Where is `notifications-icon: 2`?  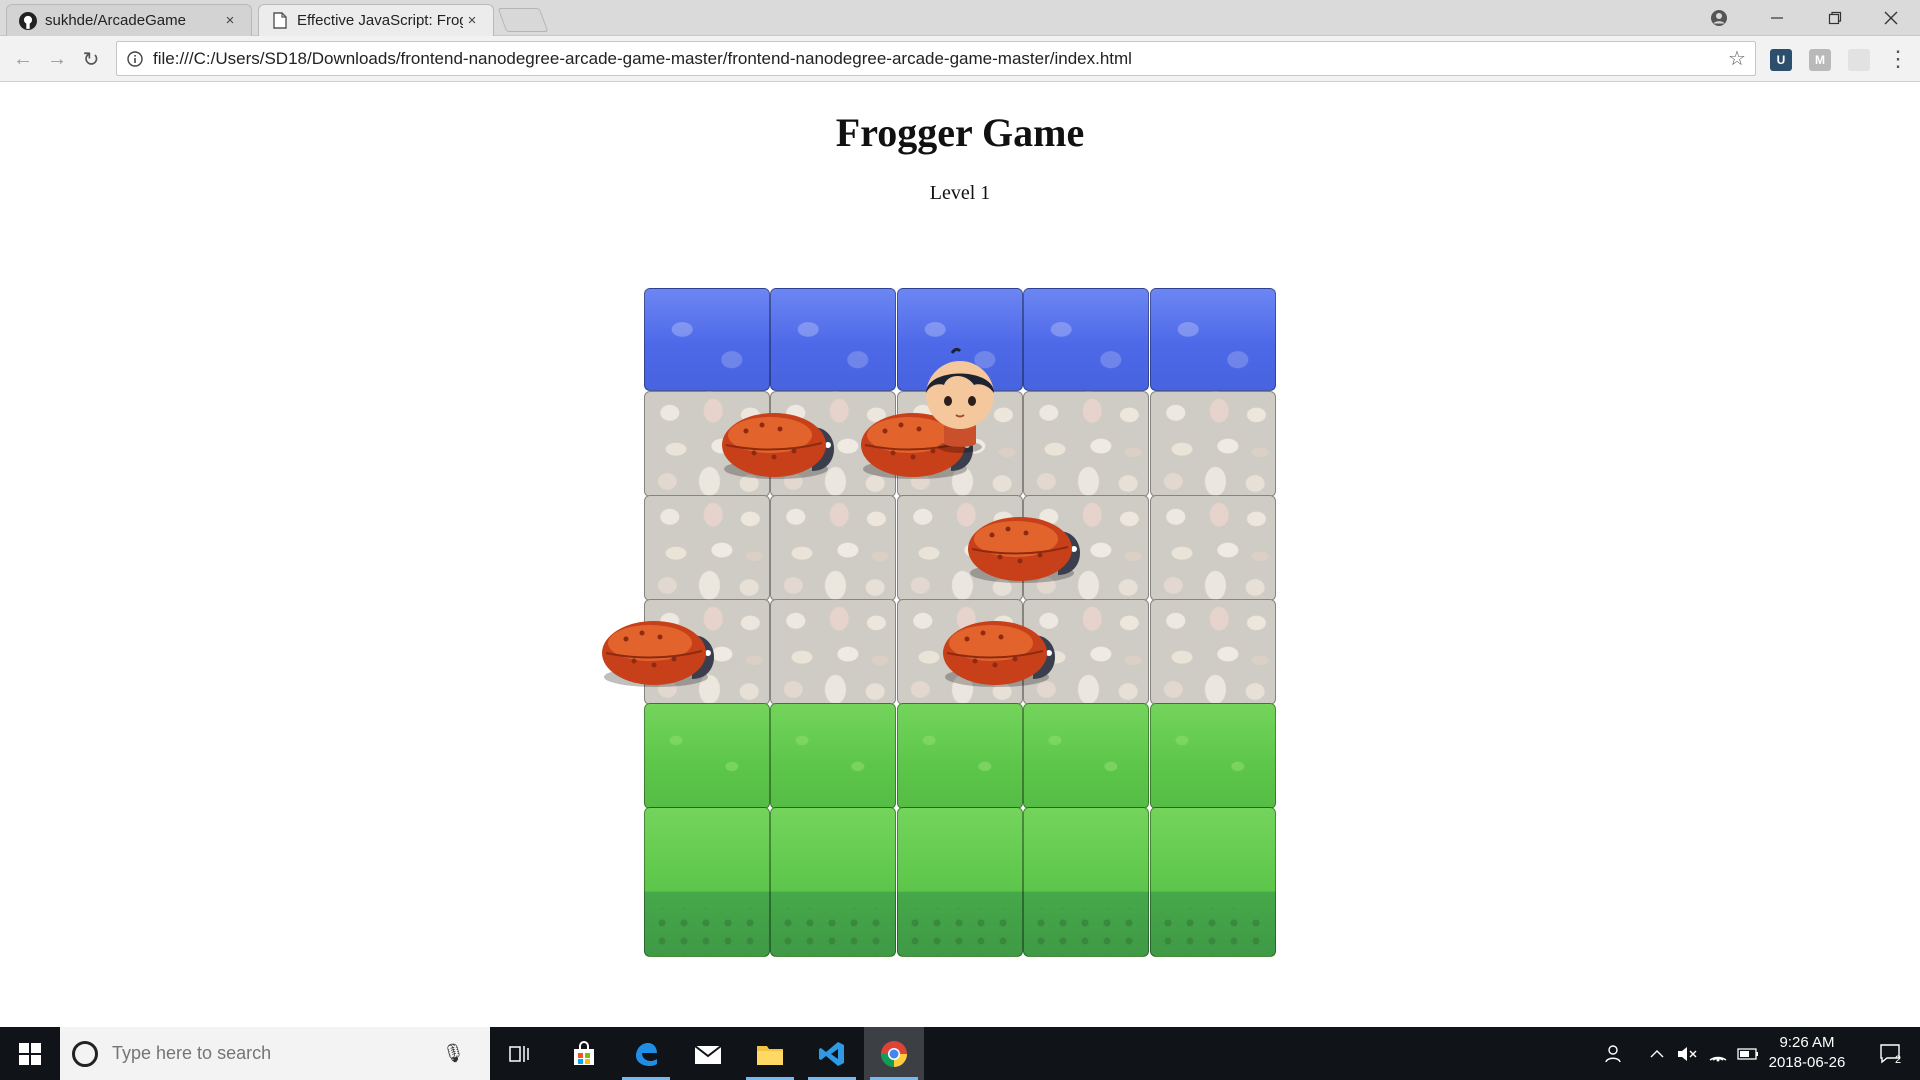 notifications-icon: 2 is located at coordinates (1890, 1053).